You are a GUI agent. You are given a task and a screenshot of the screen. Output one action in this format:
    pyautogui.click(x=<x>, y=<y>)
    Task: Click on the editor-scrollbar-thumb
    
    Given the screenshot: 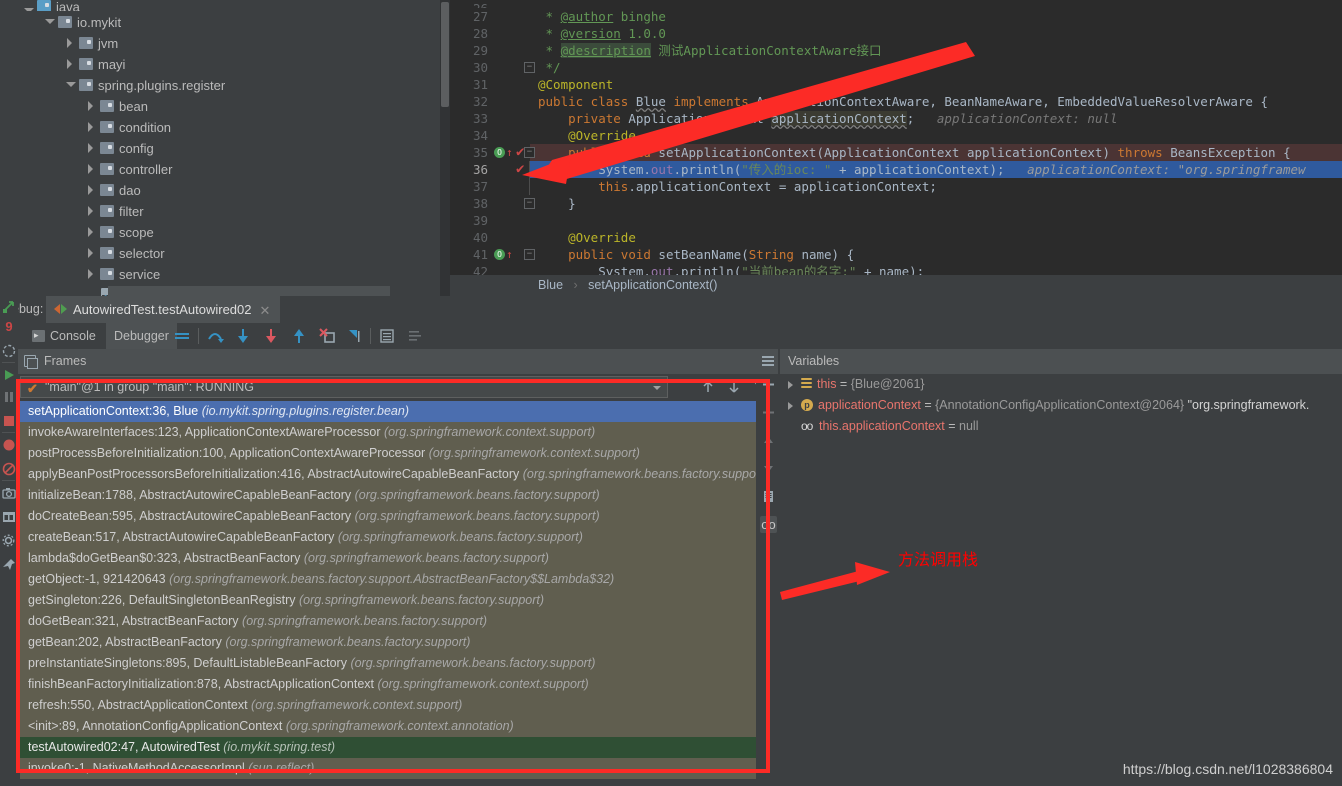 What is the action you would take?
    pyautogui.click(x=445, y=54)
    